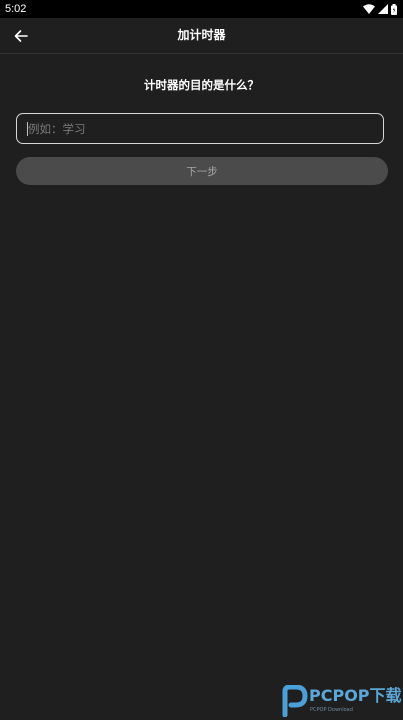 This screenshot has width=403, height=720. What do you see at coordinates (295, 701) in the screenshot?
I see `pcpop-logo-icon` at bounding box center [295, 701].